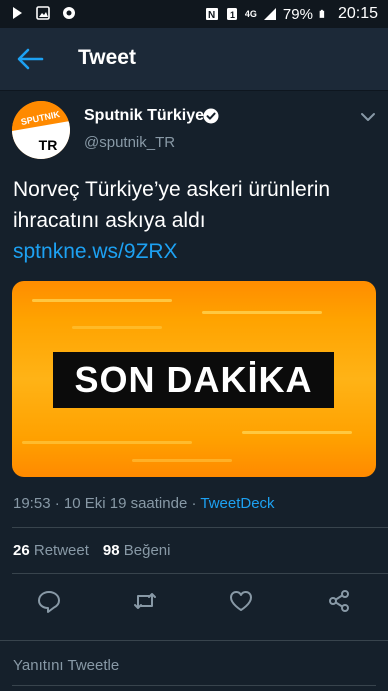  Describe the element at coordinates (368, 117) in the screenshot. I see `chevron-down-icon` at that location.